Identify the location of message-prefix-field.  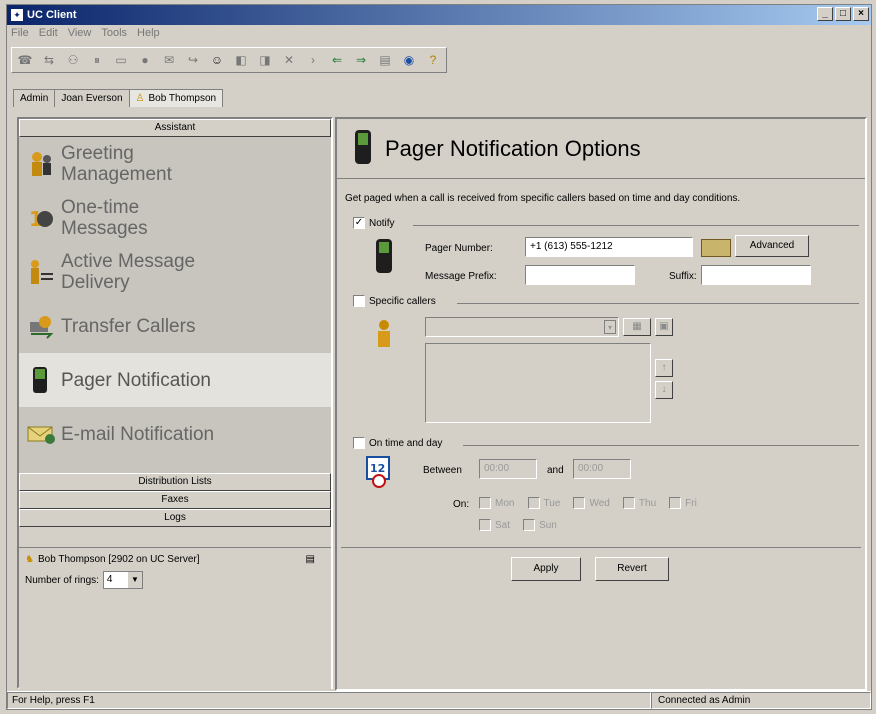
(580, 275).